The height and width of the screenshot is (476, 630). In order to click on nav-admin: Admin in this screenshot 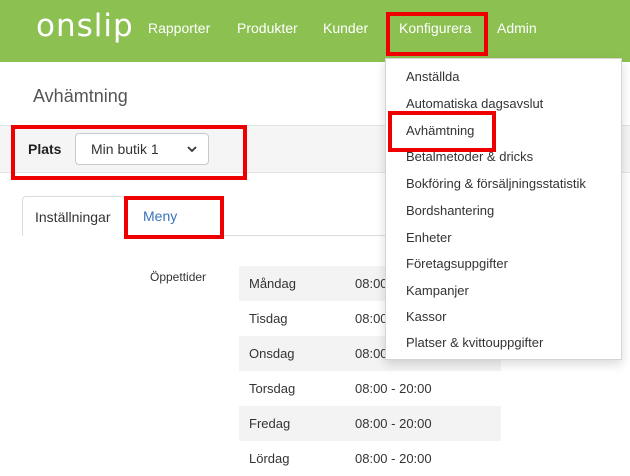, I will do `click(517, 28)`.